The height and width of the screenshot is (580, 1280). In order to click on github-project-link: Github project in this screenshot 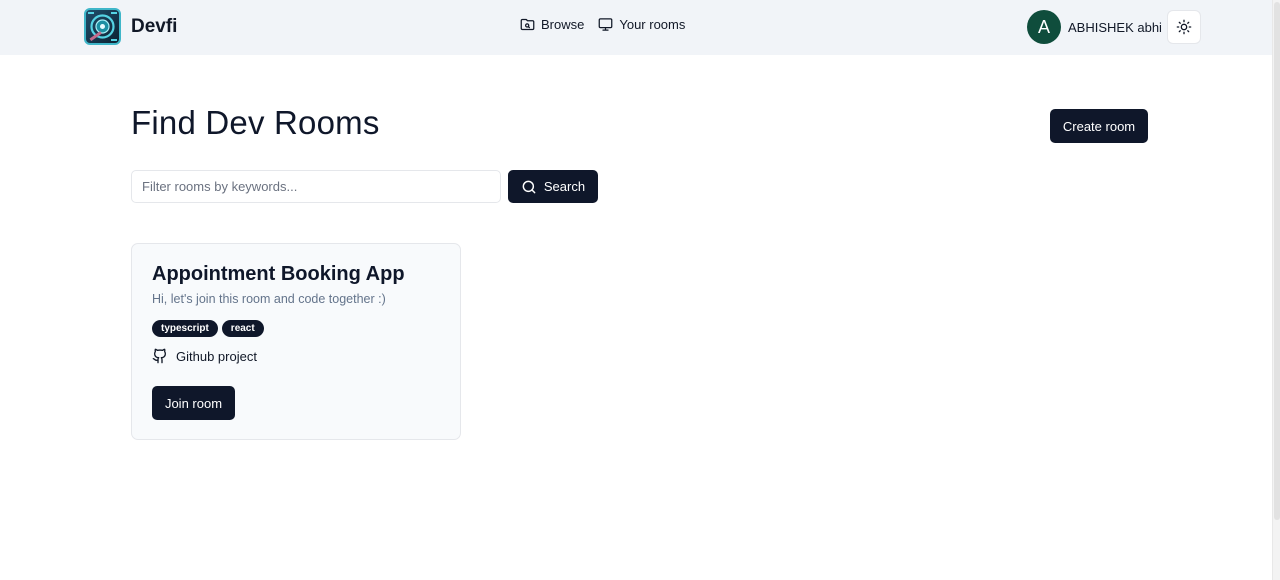, I will do `click(204, 356)`.